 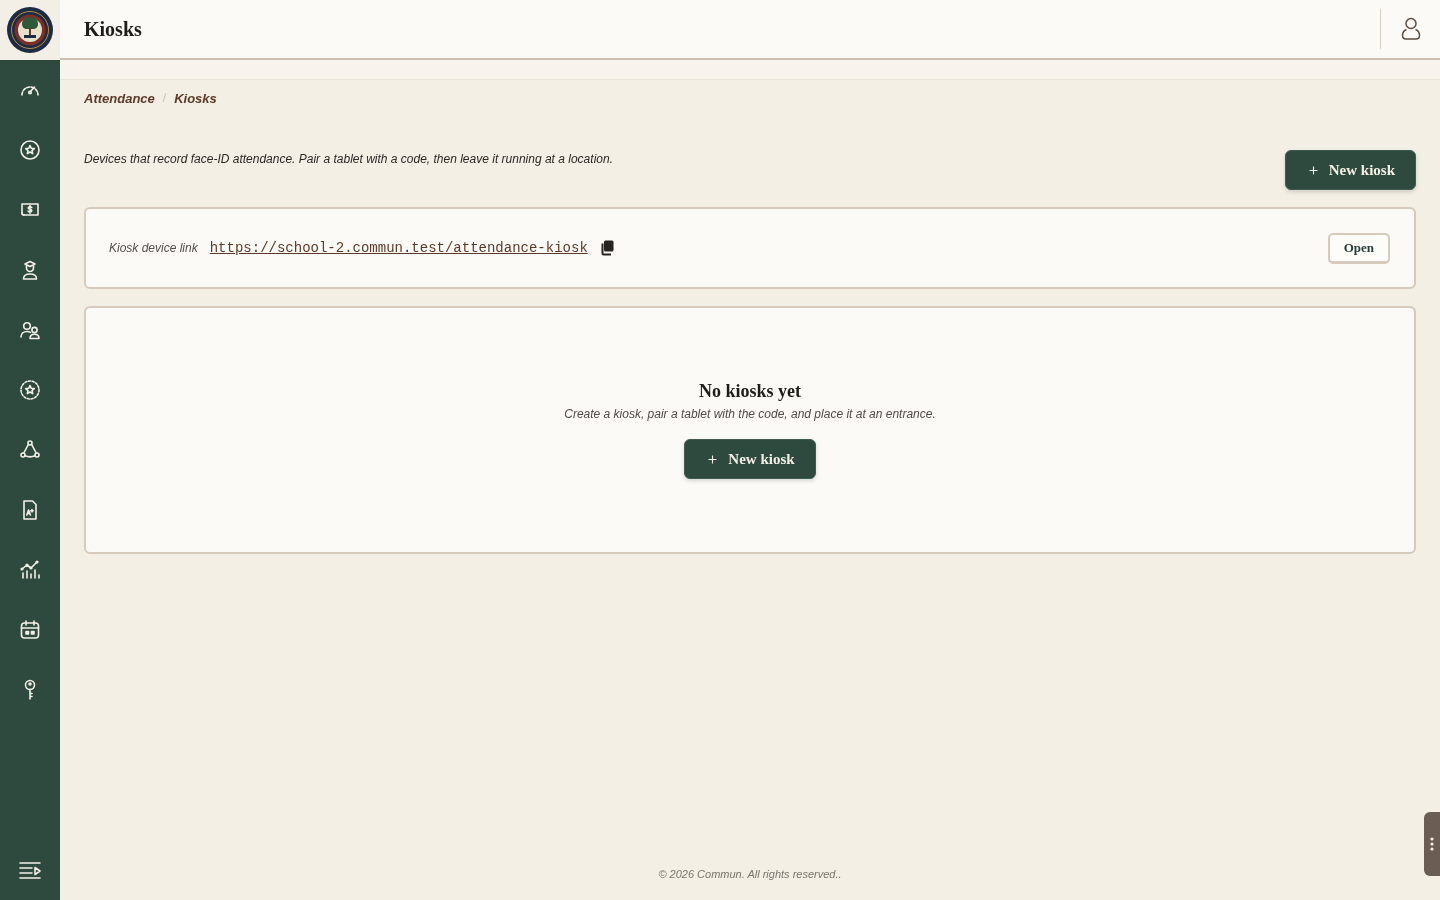 I want to click on calendar-icon, so click(x=30, y=630).